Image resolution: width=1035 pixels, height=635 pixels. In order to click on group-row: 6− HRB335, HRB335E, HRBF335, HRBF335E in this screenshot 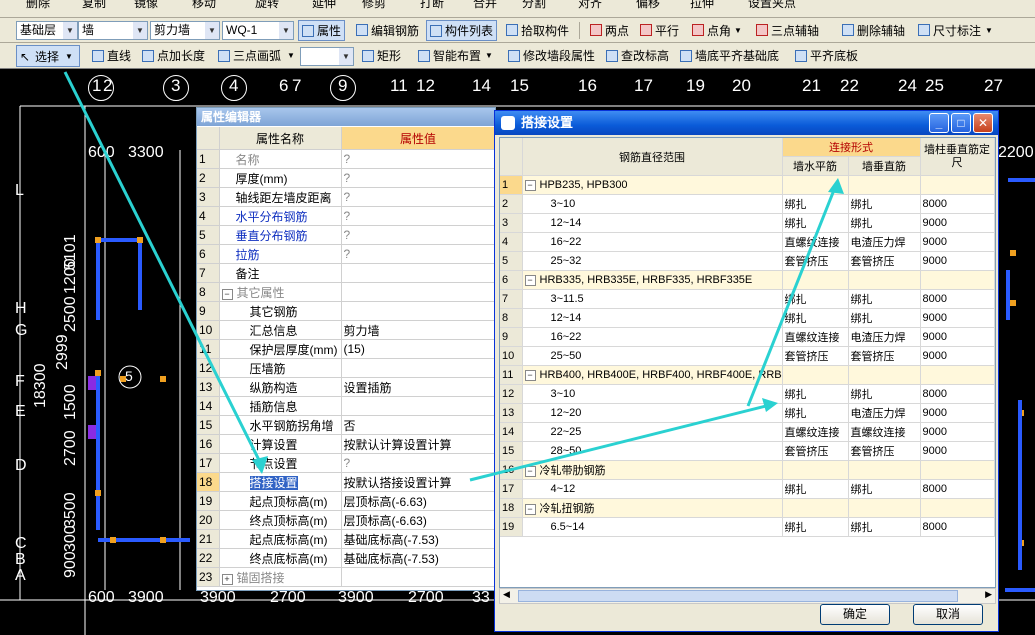, I will do `click(747, 280)`.